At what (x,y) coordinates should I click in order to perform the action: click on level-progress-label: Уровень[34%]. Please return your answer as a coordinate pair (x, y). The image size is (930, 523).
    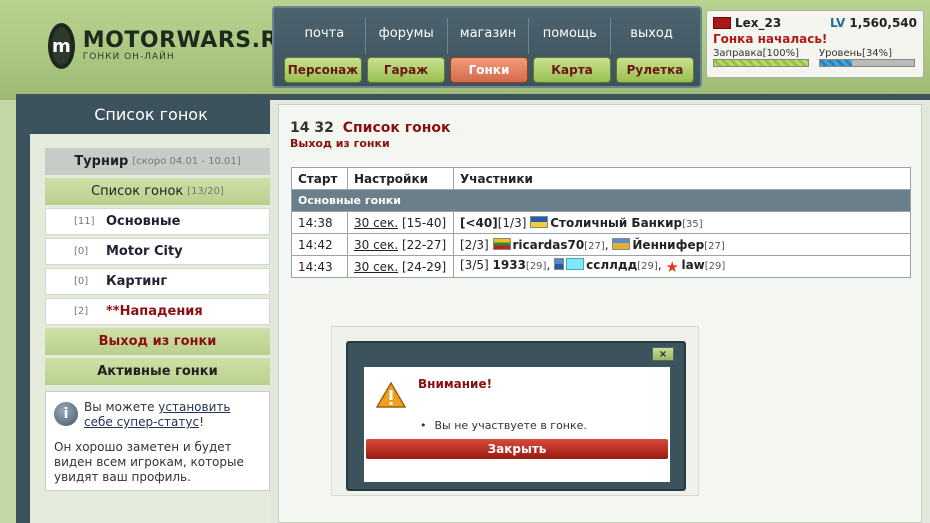
    Looking at the image, I should click on (856, 53).